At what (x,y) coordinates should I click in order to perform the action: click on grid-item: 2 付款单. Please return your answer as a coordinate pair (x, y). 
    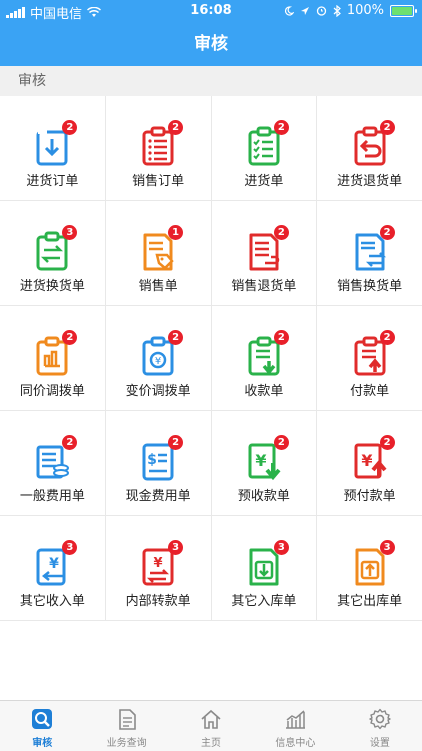
    Looking at the image, I should click on (369, 358).